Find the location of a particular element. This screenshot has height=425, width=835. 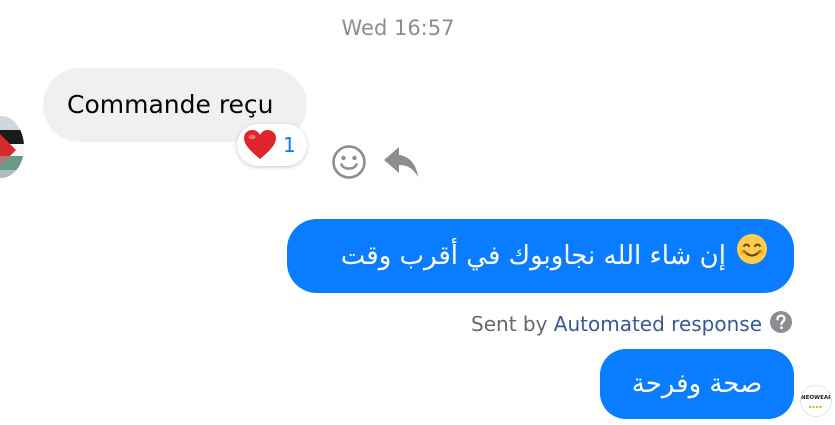

brand-avatar: NEOWEAR is located at coordinates (816, 401).